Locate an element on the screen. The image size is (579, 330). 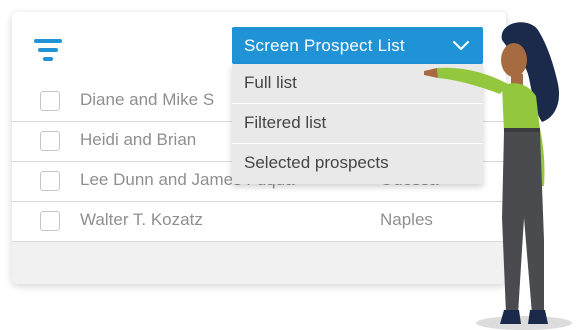
menu-item-label: Selected prospects is located at coordinates (316, 162).